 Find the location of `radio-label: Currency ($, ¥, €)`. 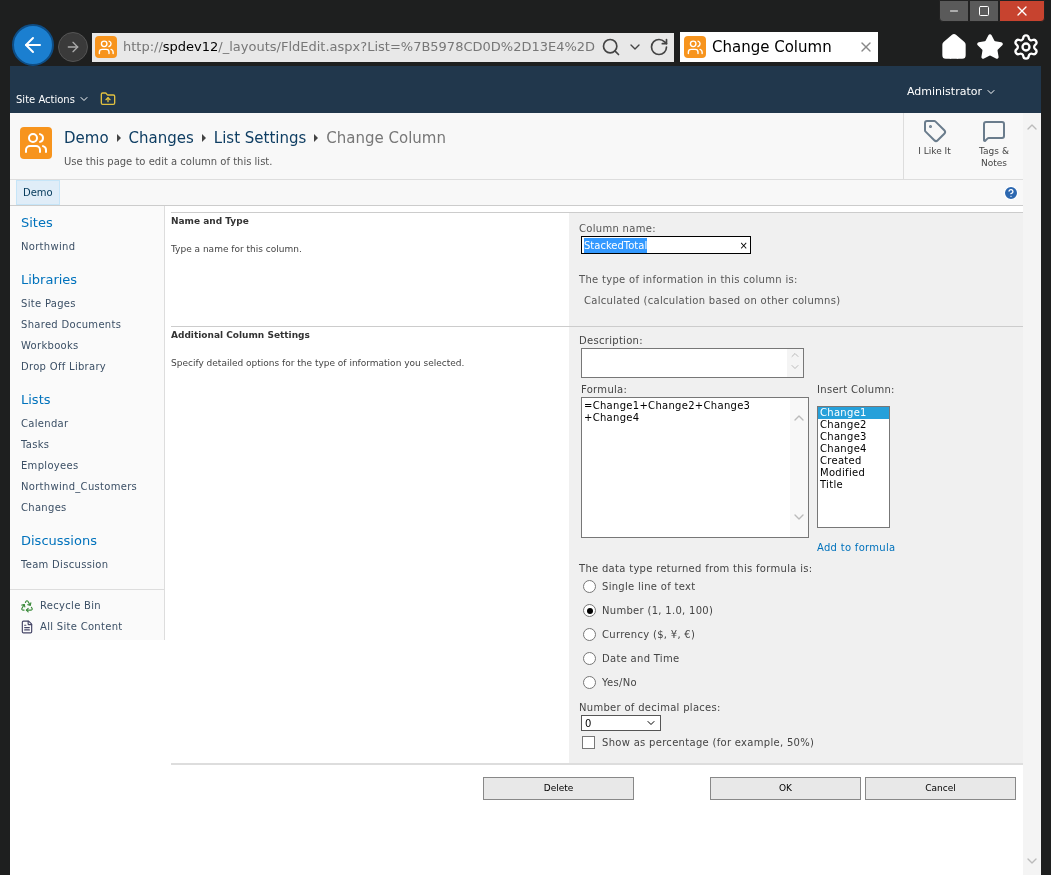

radio-label: Currency ($, ¥, €) is located at coordinates (649, 635).